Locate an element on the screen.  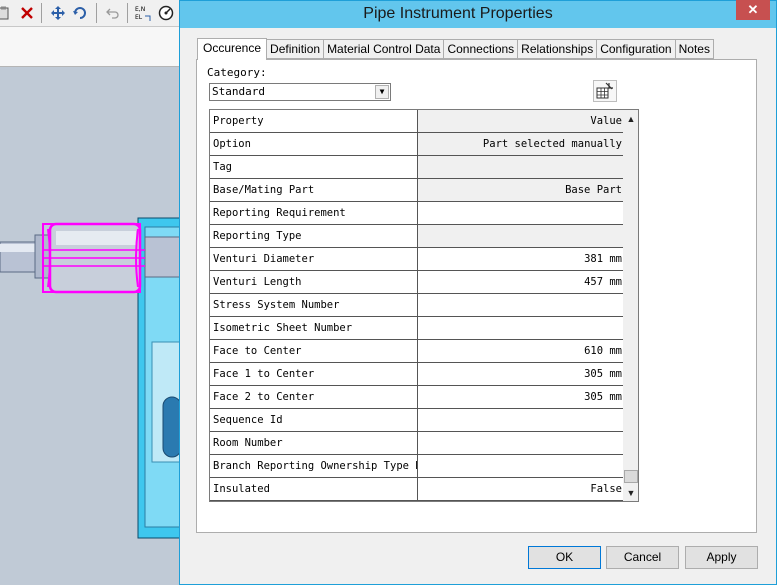
table-row: Base/Mating Part Base Part is located at coordinates (416, 190).